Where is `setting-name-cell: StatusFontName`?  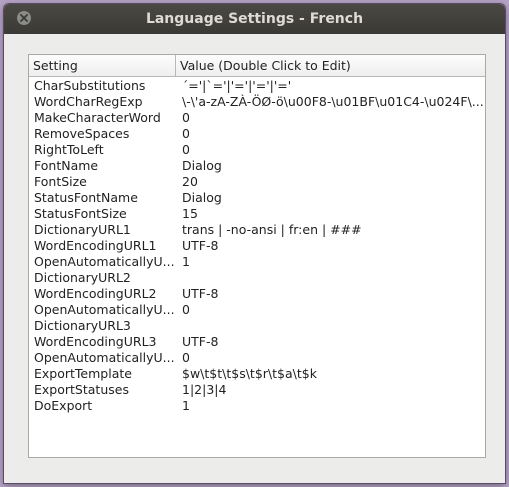
setting-name-cell: StatusFontName is located at coordinates (86, 197).